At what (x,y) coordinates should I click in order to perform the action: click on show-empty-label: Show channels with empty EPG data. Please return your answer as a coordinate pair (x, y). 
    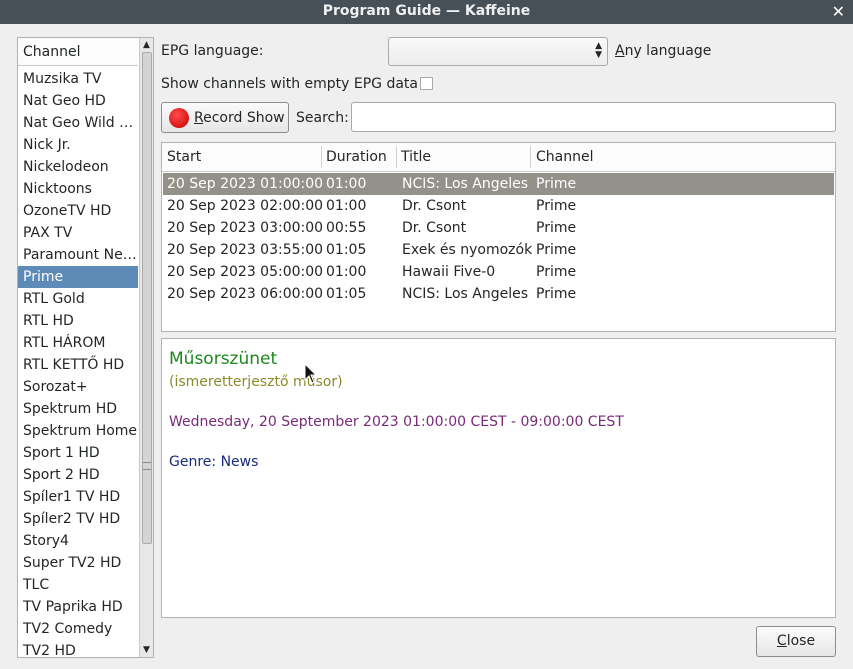
    Looking at the image, I should click on (290, 84).